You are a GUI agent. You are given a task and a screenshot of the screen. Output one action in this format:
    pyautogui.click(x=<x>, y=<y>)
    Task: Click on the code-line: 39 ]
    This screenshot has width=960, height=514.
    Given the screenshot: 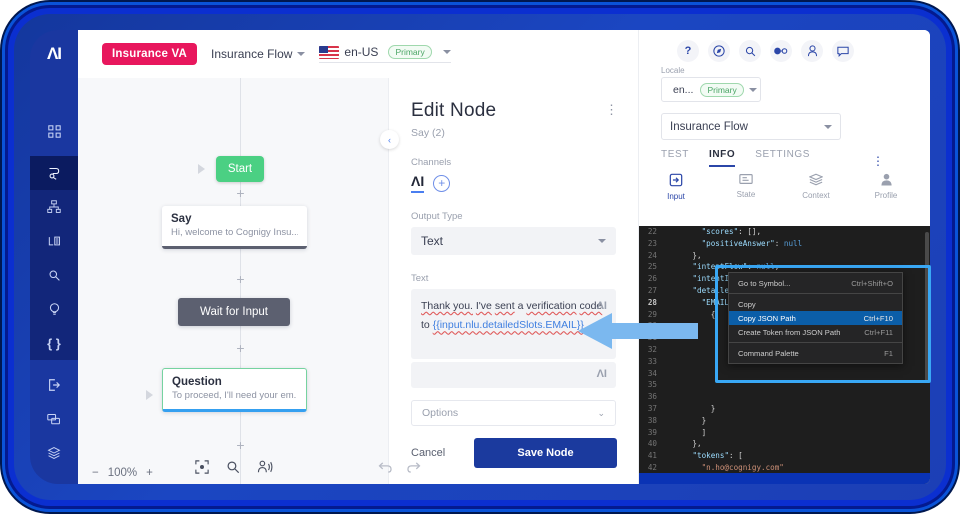 What is the action you would take?
    pyautogui.click(x=784, y=433)
    